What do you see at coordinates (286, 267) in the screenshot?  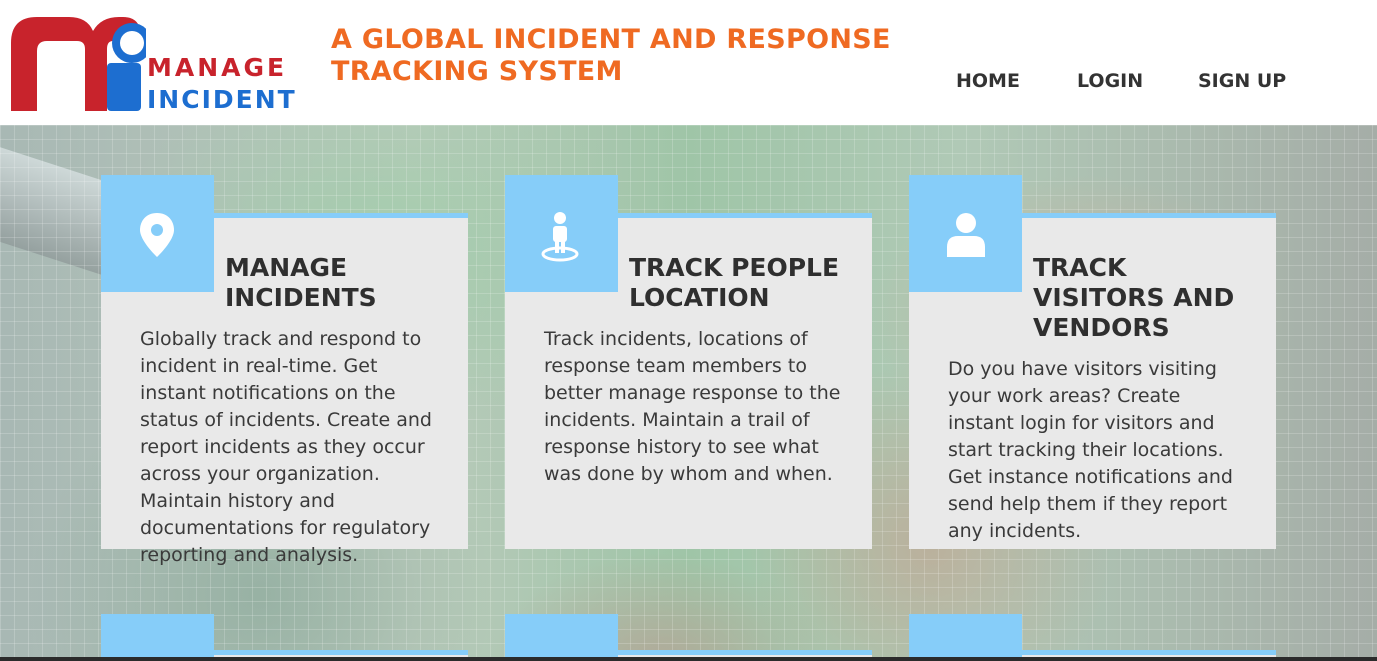 I see `feature-title-line: MANAGE` at bounding box center [286, 267].